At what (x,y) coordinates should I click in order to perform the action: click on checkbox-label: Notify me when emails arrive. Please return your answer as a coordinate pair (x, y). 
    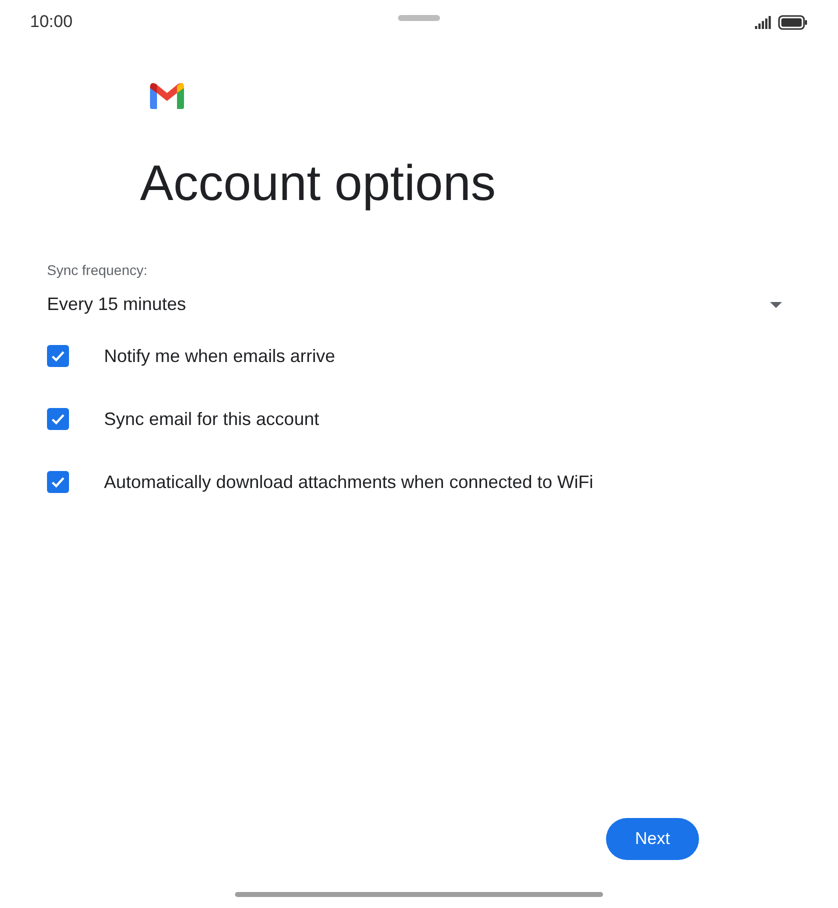
    Looking at the image, I should click on (220, 356).